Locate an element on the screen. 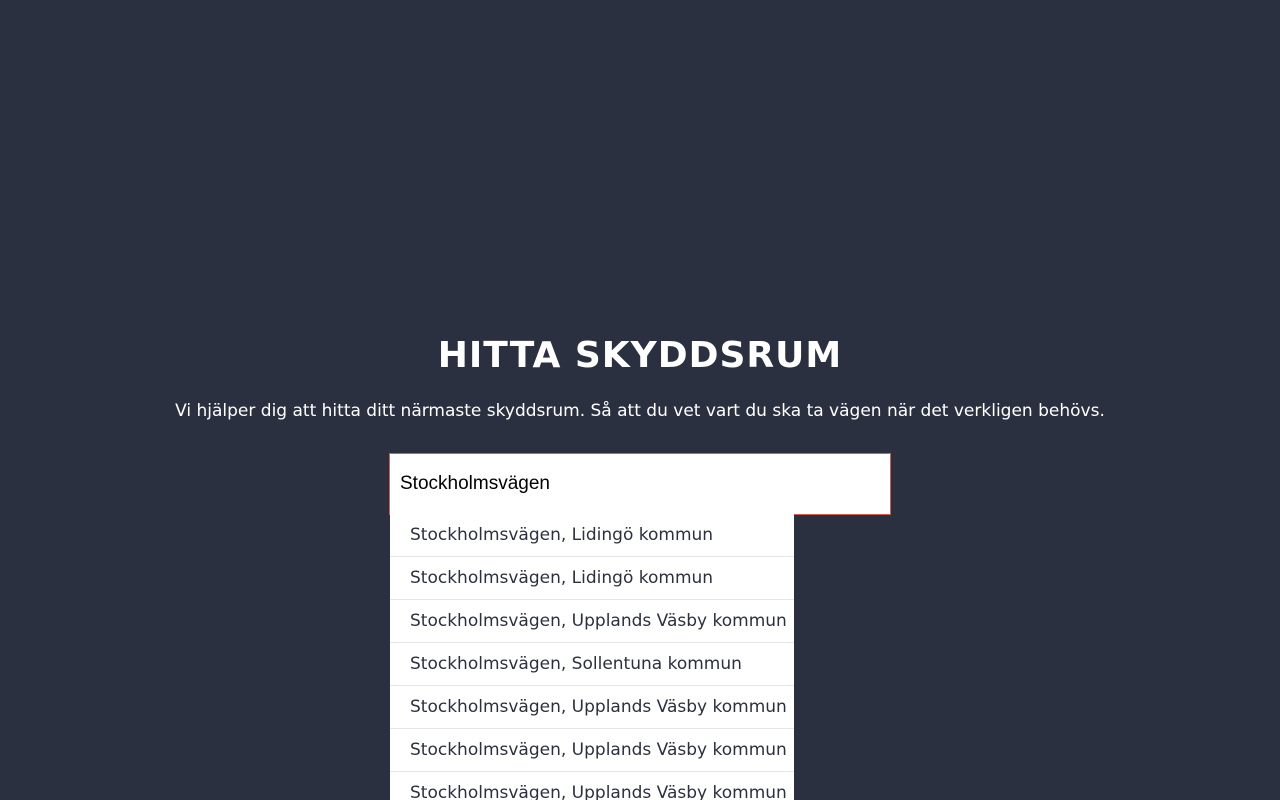  suggestion-item: Stockholmsvägen, Sollentuna kommun is located at coordinates (592, 664).